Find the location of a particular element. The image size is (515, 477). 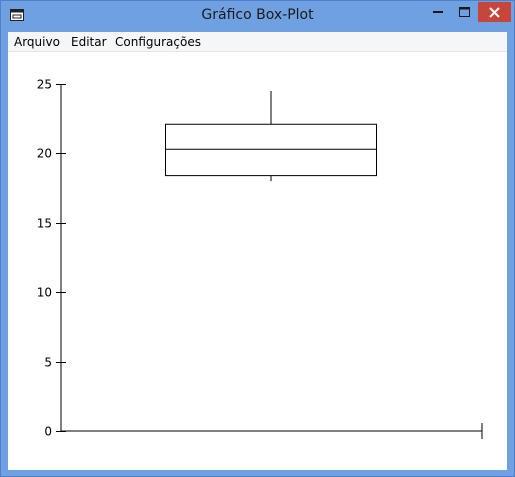

y-tick-label: 5 is located at coordinates (48, 363).